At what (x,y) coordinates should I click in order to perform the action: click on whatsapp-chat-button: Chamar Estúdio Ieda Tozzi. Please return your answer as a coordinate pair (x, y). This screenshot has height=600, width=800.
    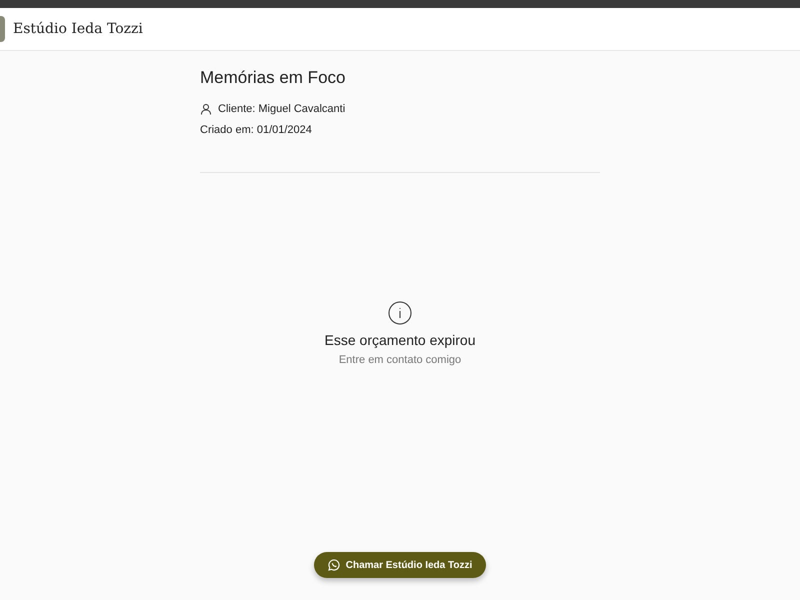
    Looking at the image, I should click on (400, 565).